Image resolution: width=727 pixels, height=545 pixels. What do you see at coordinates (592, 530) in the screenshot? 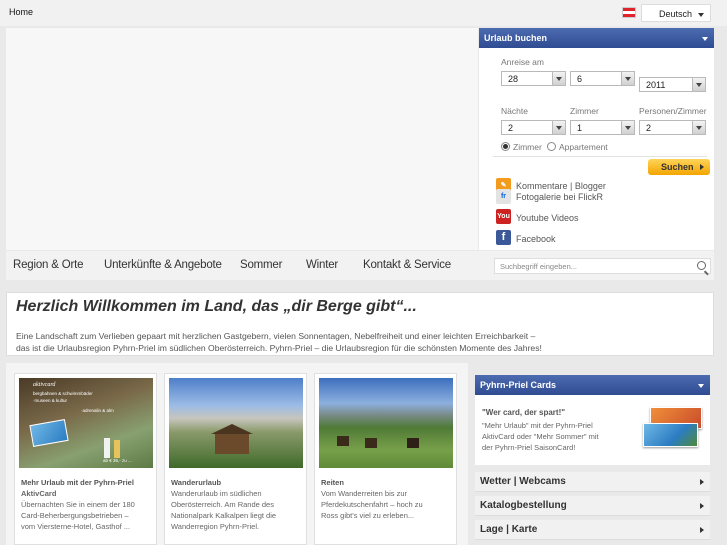
I see `accordion-location: Lage | Karte` at bounding box center [592, 530].